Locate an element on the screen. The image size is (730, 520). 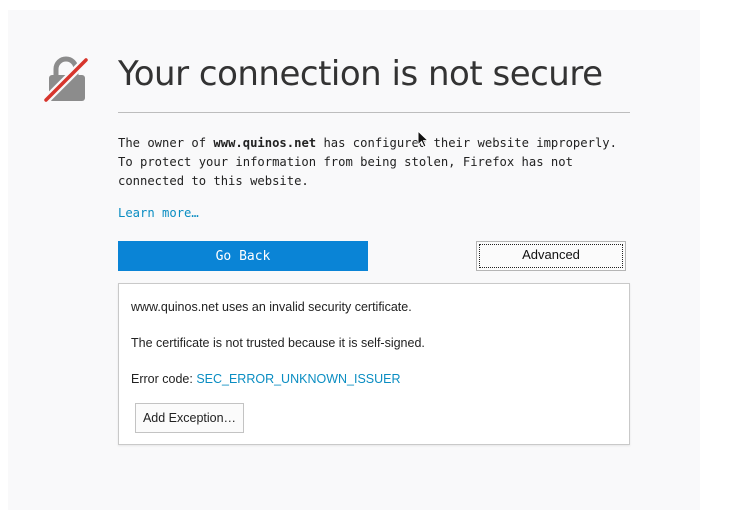
error-code-link: SEC_ERROR_UNKNOWN_ISSUER is located at coordinates (298, 379).